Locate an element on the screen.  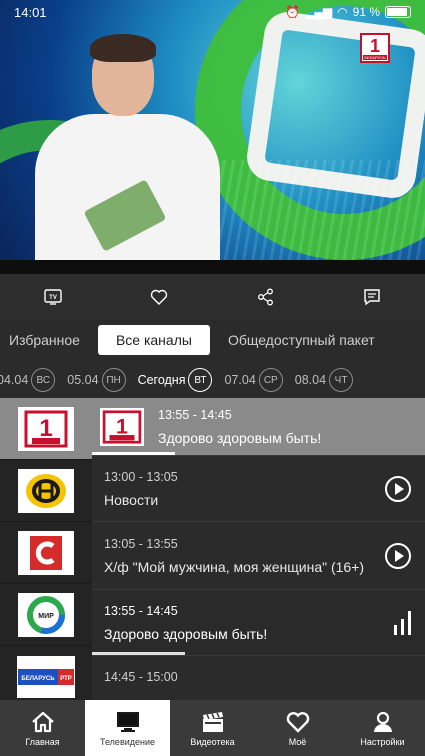
mir-logo-icon: МИР is located at coordinates (46, 614).